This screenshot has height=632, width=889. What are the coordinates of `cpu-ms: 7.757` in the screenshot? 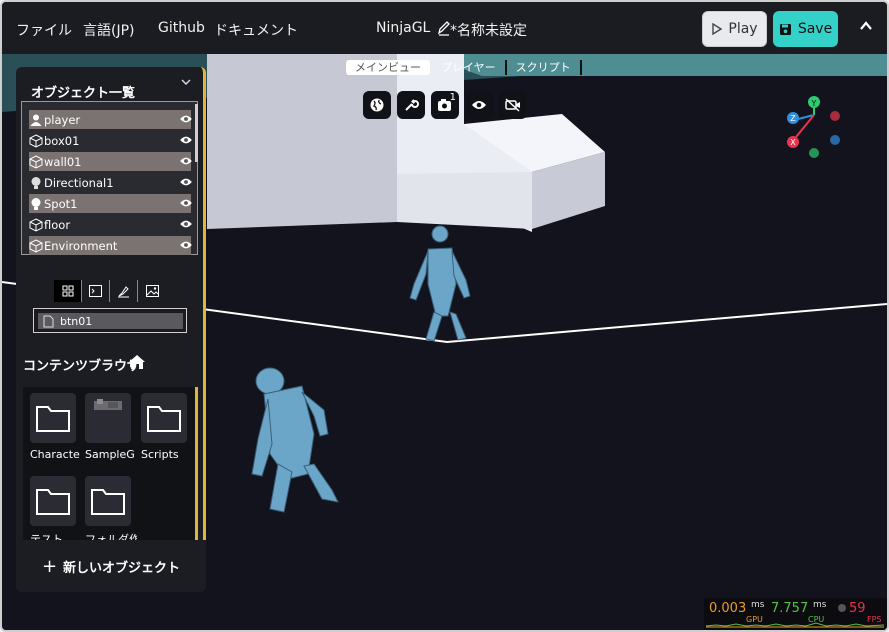 It's located at (790, 608).